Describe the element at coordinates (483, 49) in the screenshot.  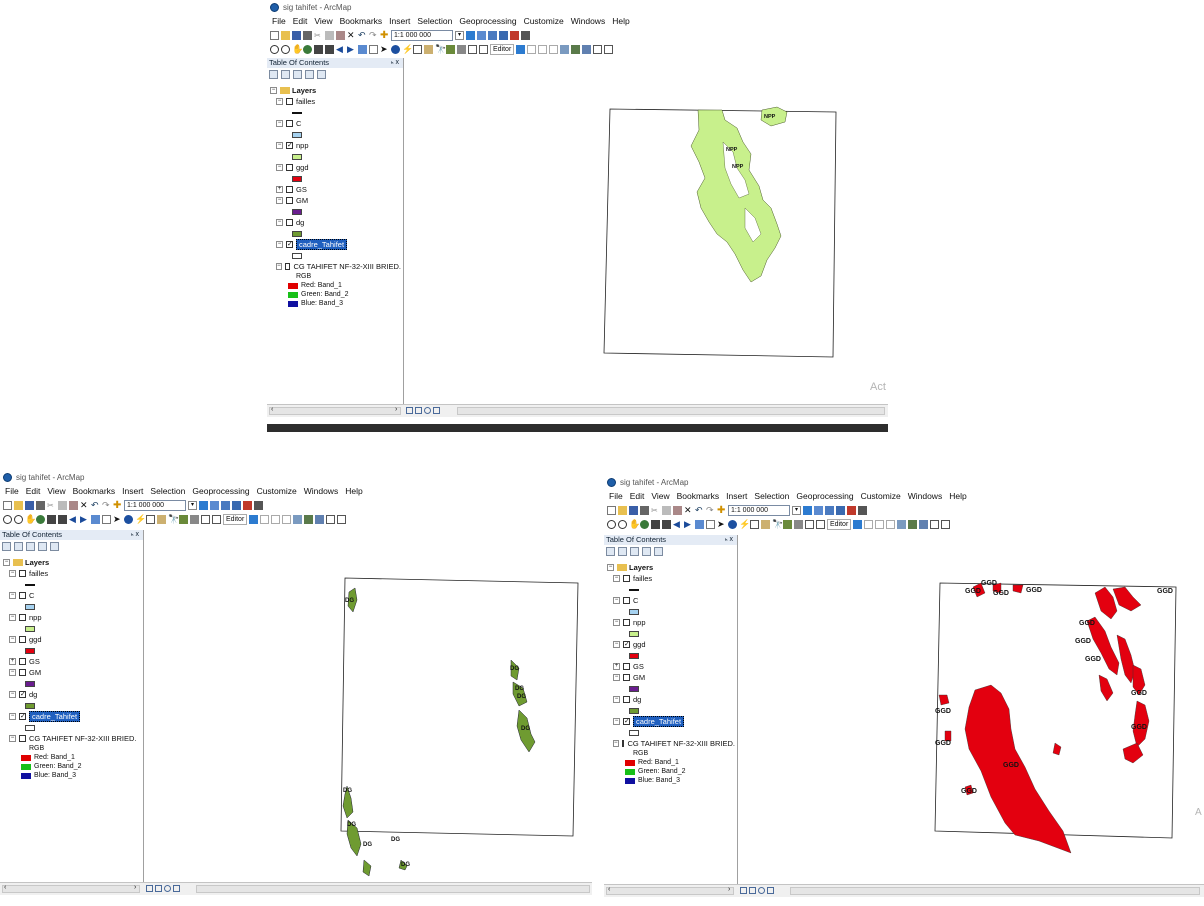
I see `layout-view-icon` at that location.